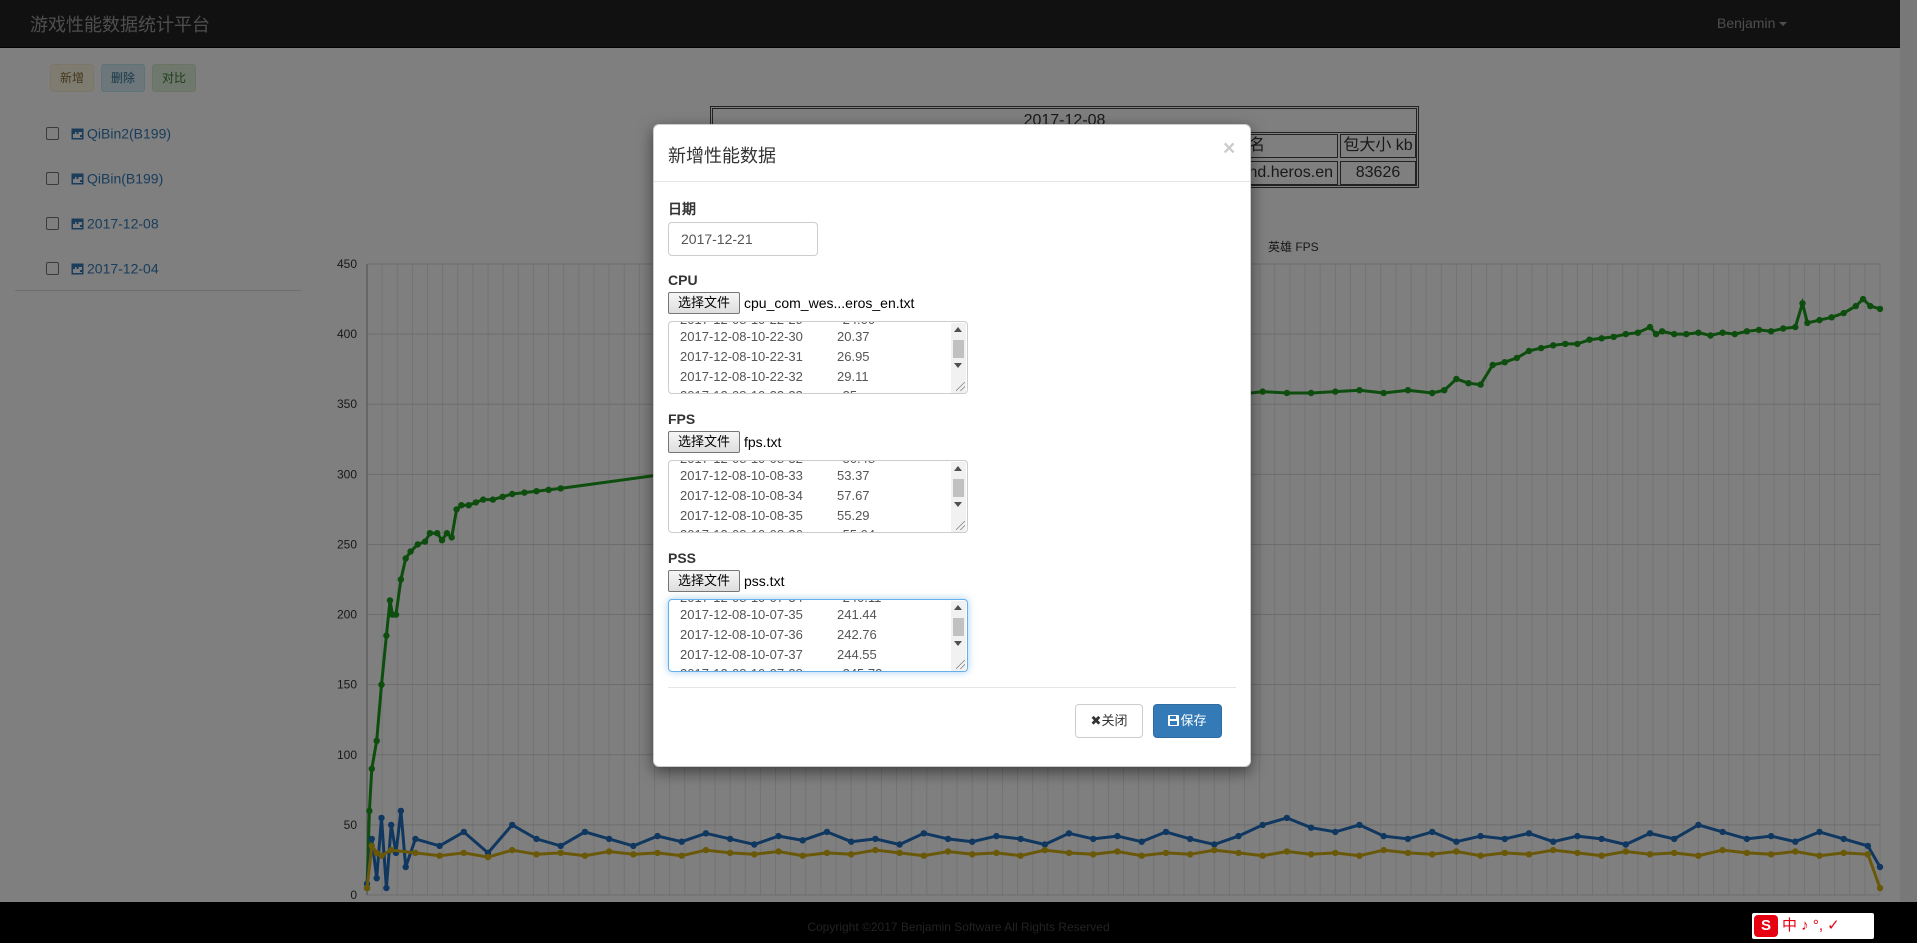 The image size is (1917, 943). Describe the element at coordinates (741, 475) in the screenshot. I see `row-time: 2017-12-08-10-08-33` at that location.